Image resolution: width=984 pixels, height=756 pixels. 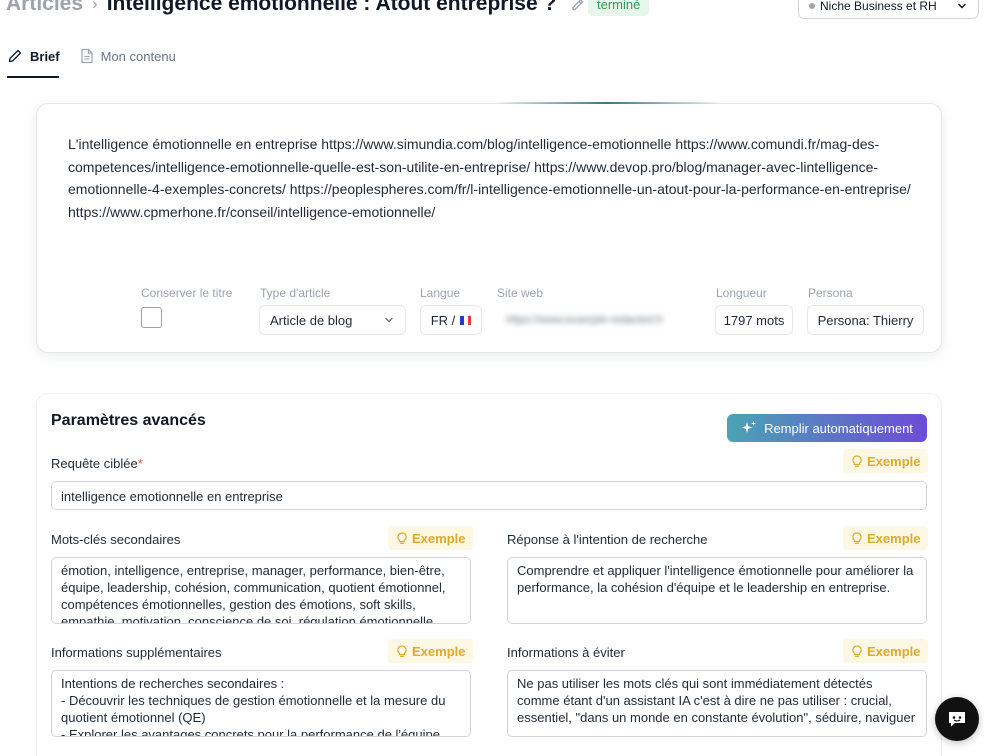 I want to click on target-query-label: Requête ciblée*, so click(x=97, y=463).